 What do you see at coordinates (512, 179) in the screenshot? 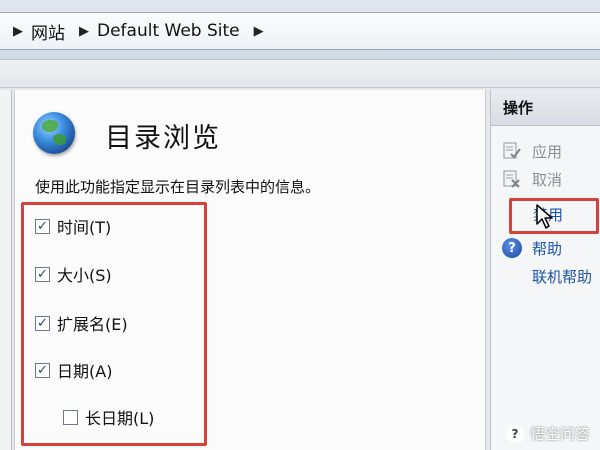
I see `cancel-icon` at bounding box center [512, 179].